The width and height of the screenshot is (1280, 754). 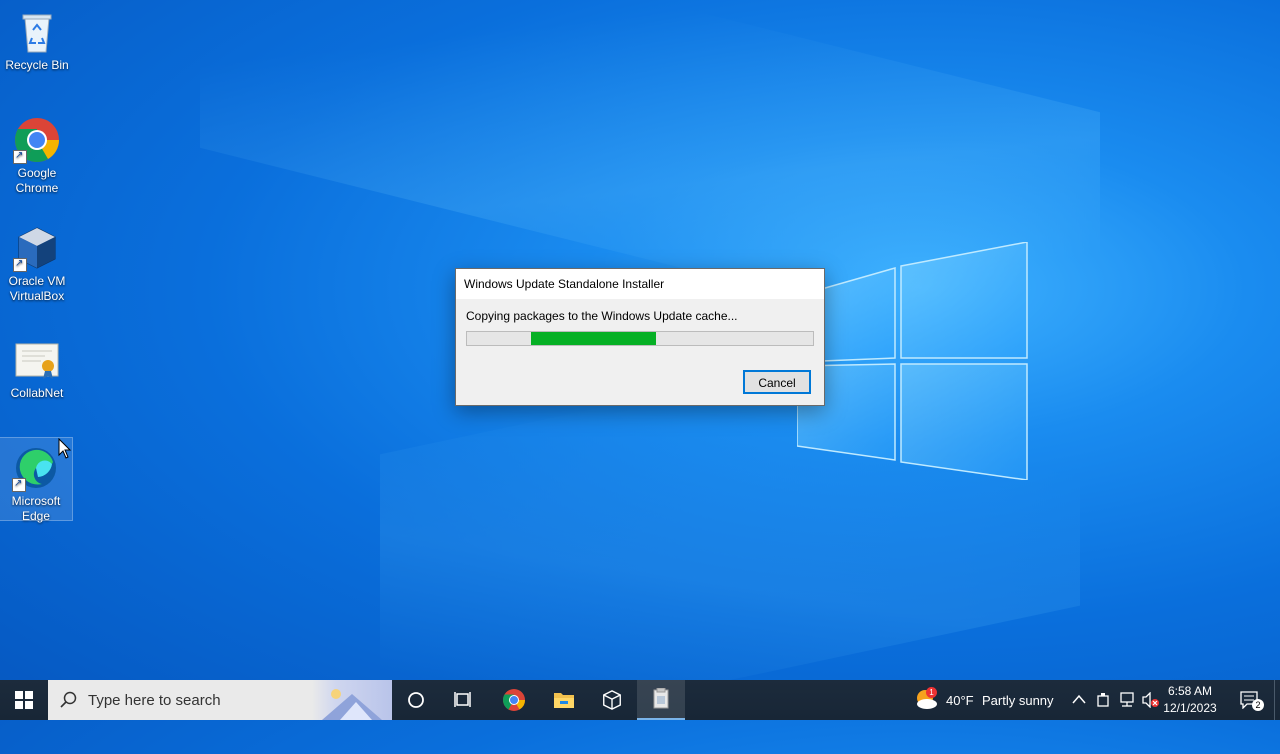 I want to click on task-view-icon, so click(x=462, y=699).